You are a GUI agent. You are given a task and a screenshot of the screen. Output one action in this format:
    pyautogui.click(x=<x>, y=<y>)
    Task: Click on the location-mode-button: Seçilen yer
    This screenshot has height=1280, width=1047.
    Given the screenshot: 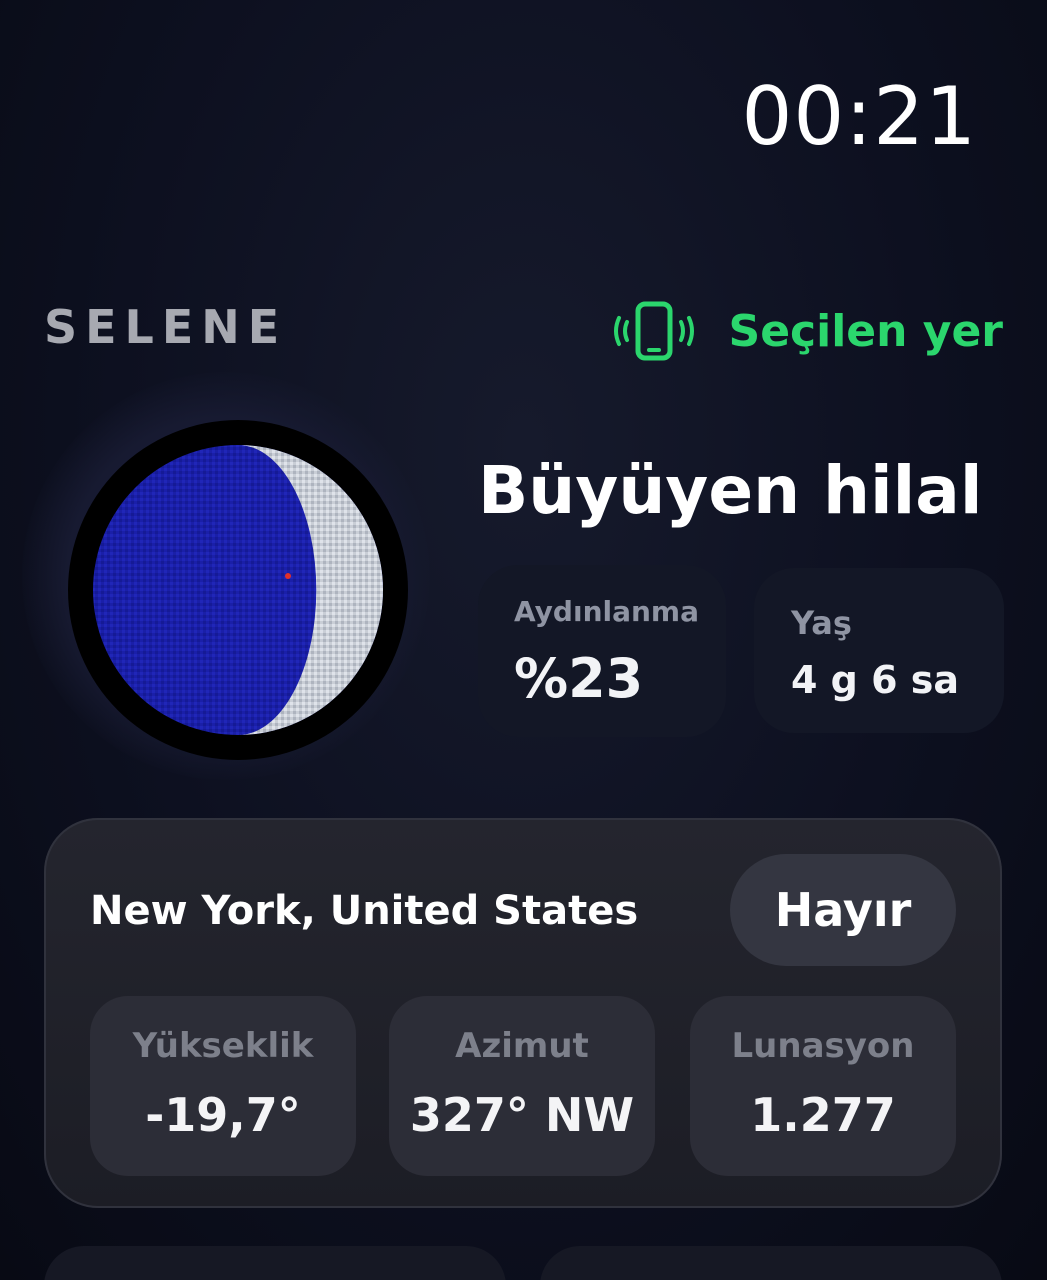 What is the action you would take?
    pyautogui.click(x=806, y=331)
    